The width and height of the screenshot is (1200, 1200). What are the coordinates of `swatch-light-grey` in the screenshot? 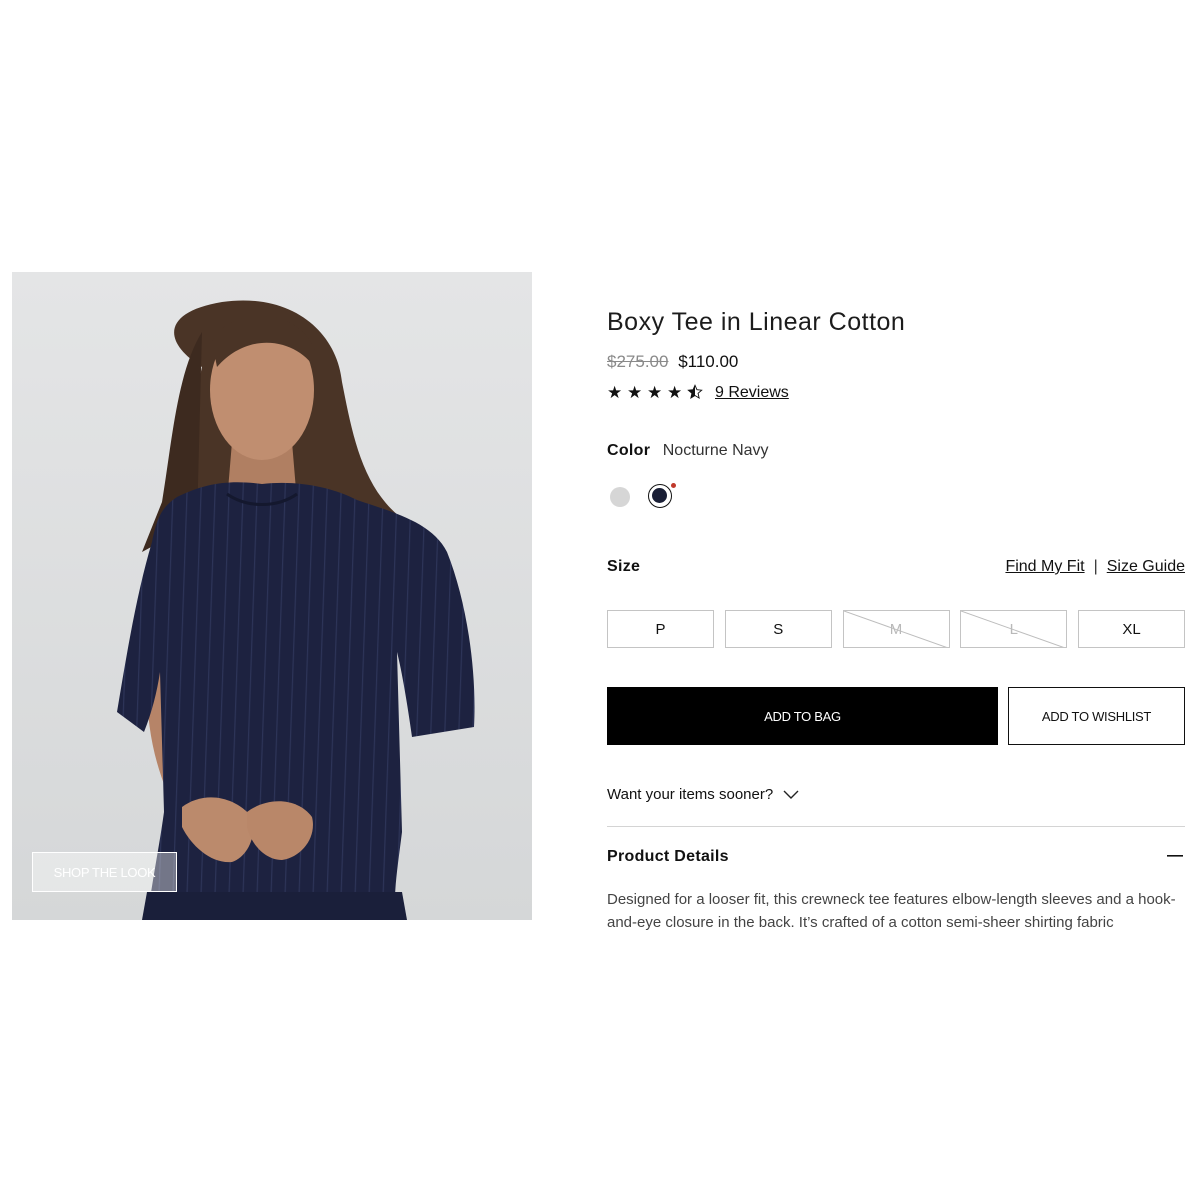 It's located at (620, 497).